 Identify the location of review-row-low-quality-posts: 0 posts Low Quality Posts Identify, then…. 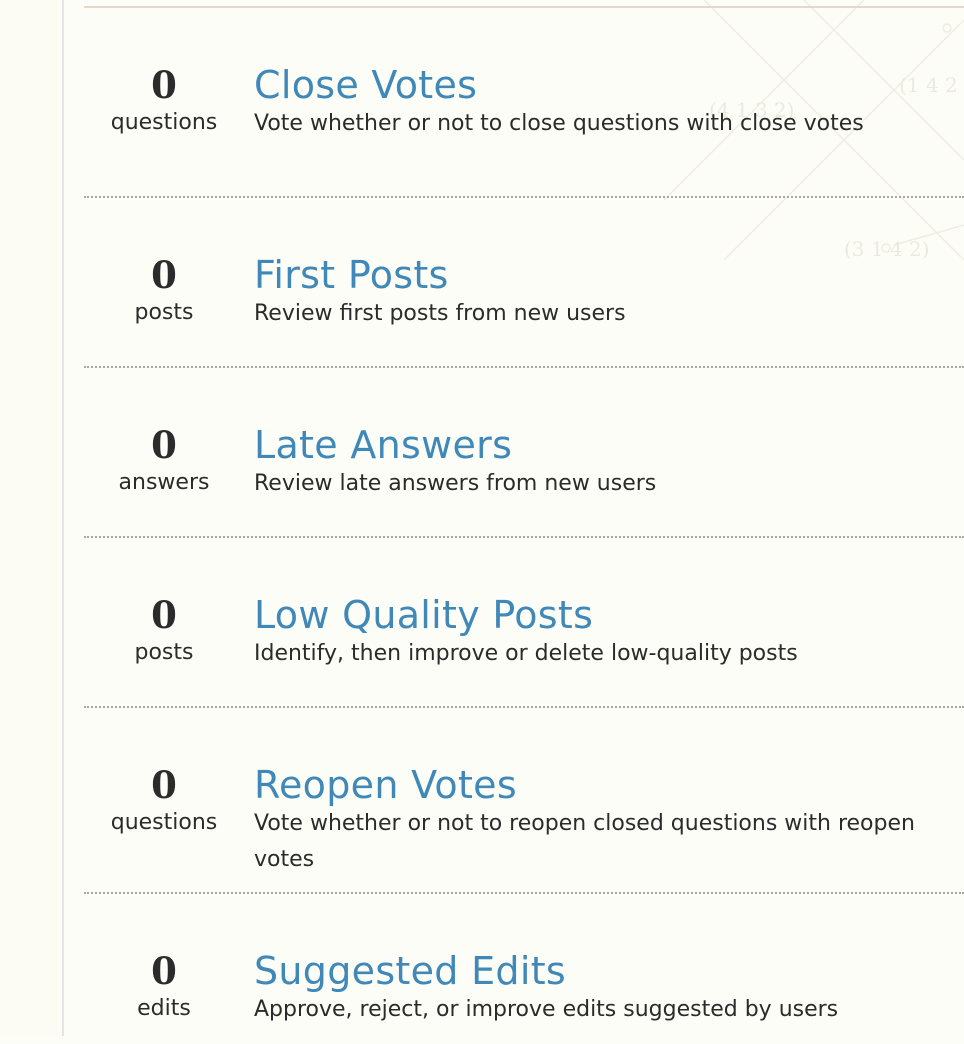
(524, 623).